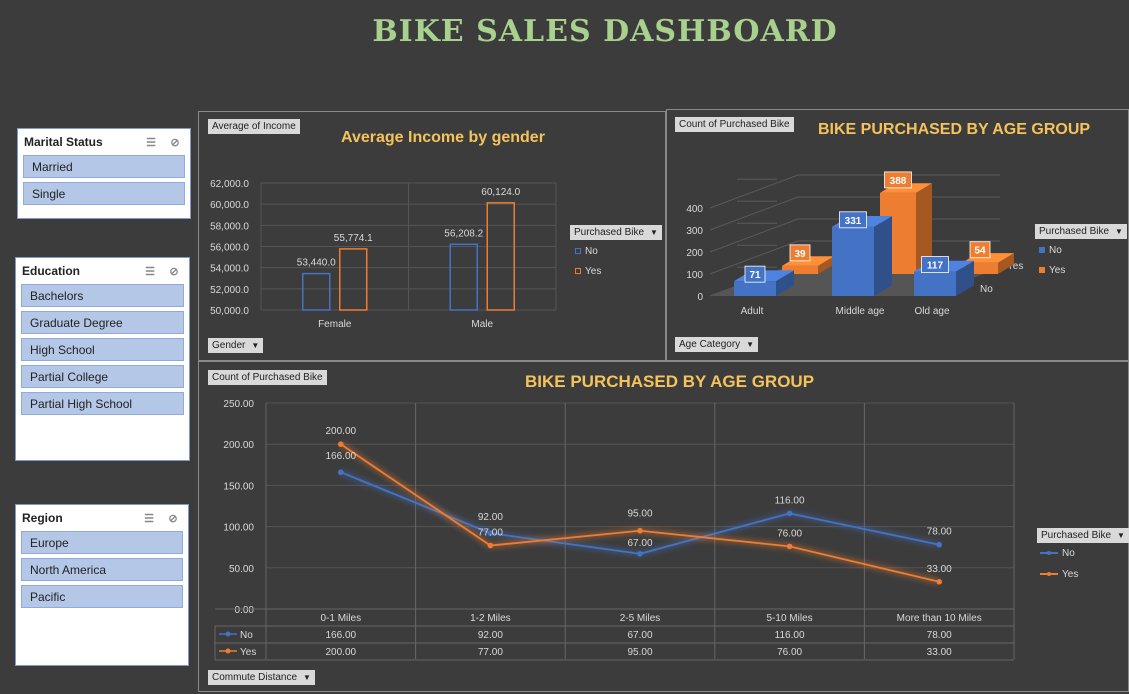 Image resolution: width=1129 pixels, height=694 pixels. What do you see at coordinates (700, 297) in the screenshot?
I see `y-tick-label: 0` at bounding box center [700, 297].